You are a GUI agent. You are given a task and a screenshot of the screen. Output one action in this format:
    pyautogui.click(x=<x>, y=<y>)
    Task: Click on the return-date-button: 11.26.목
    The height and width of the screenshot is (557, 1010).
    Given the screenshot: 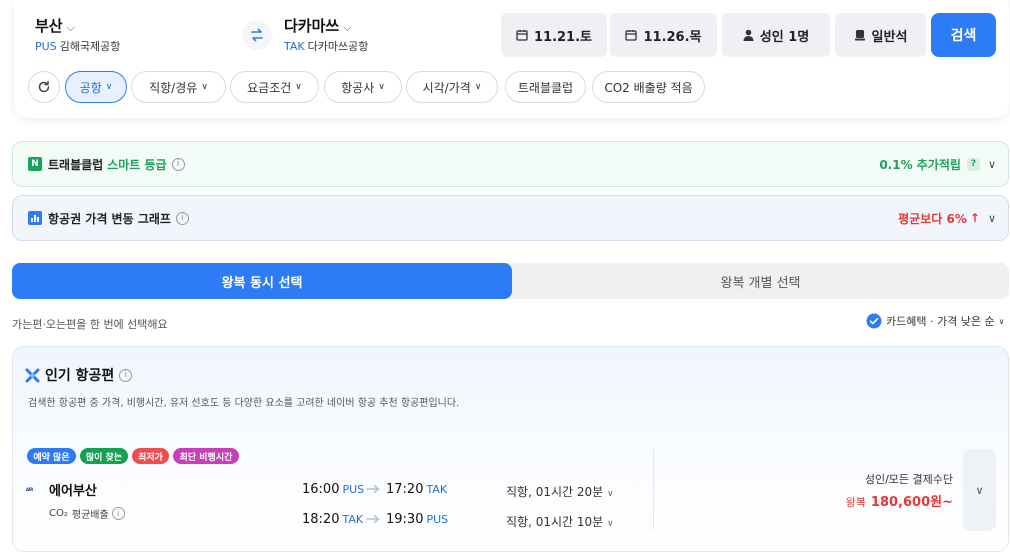 What is the action you would take?
    pyautogui.click(x=663, y=35)
    